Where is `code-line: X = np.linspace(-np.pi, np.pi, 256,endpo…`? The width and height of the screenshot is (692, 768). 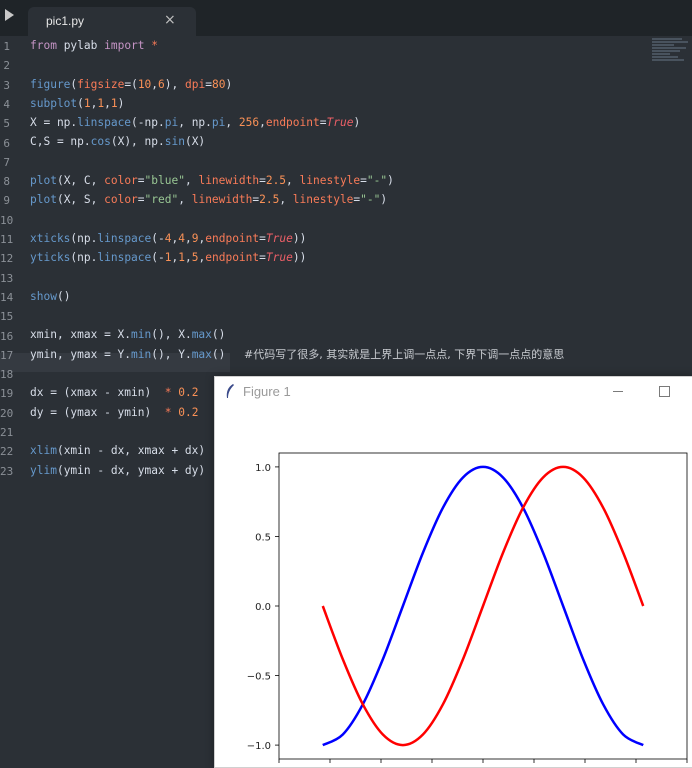
code-line: X = np.linspace(-np.pi, np.pi, 256,endpo… is located at coordinates (195, 123).